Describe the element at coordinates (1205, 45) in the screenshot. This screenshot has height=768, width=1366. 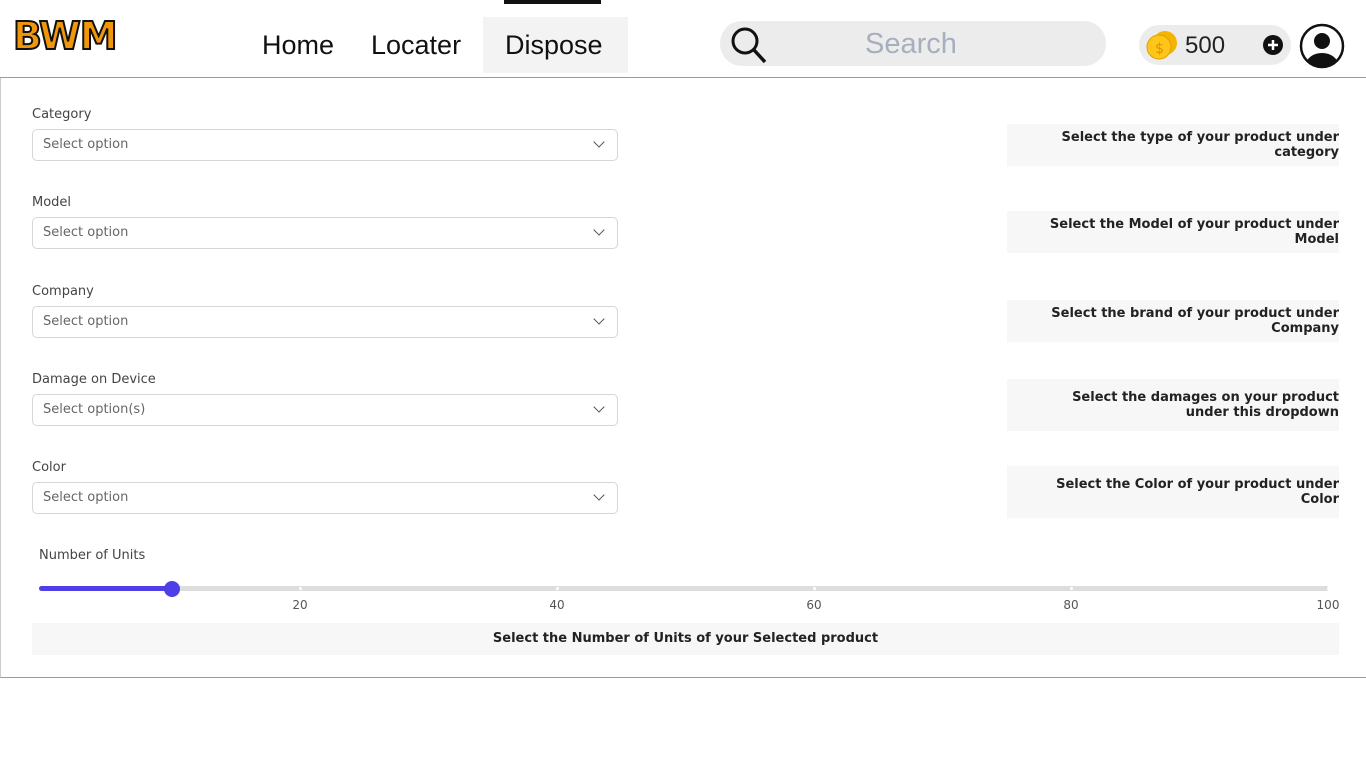
I see `coin-count: 500` at that location.